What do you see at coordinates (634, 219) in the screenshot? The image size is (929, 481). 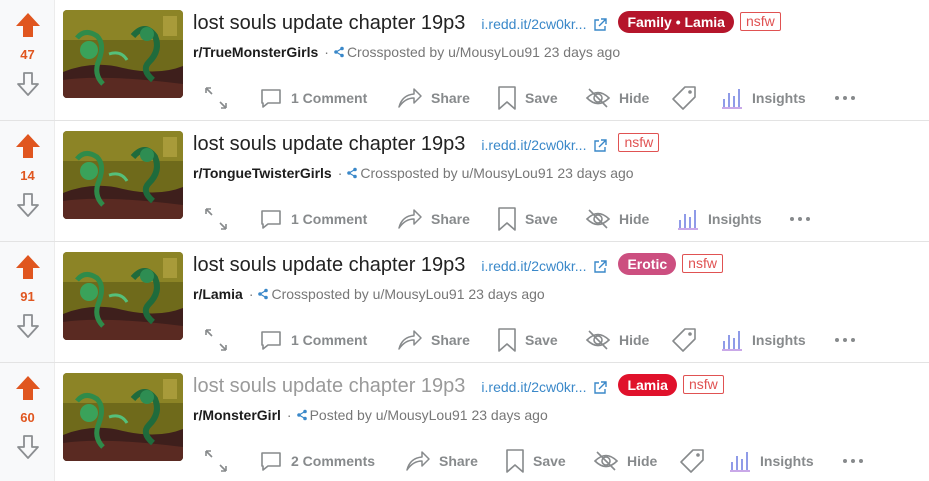 I see `hide-label: Hide` at bounding box center [634, 219].